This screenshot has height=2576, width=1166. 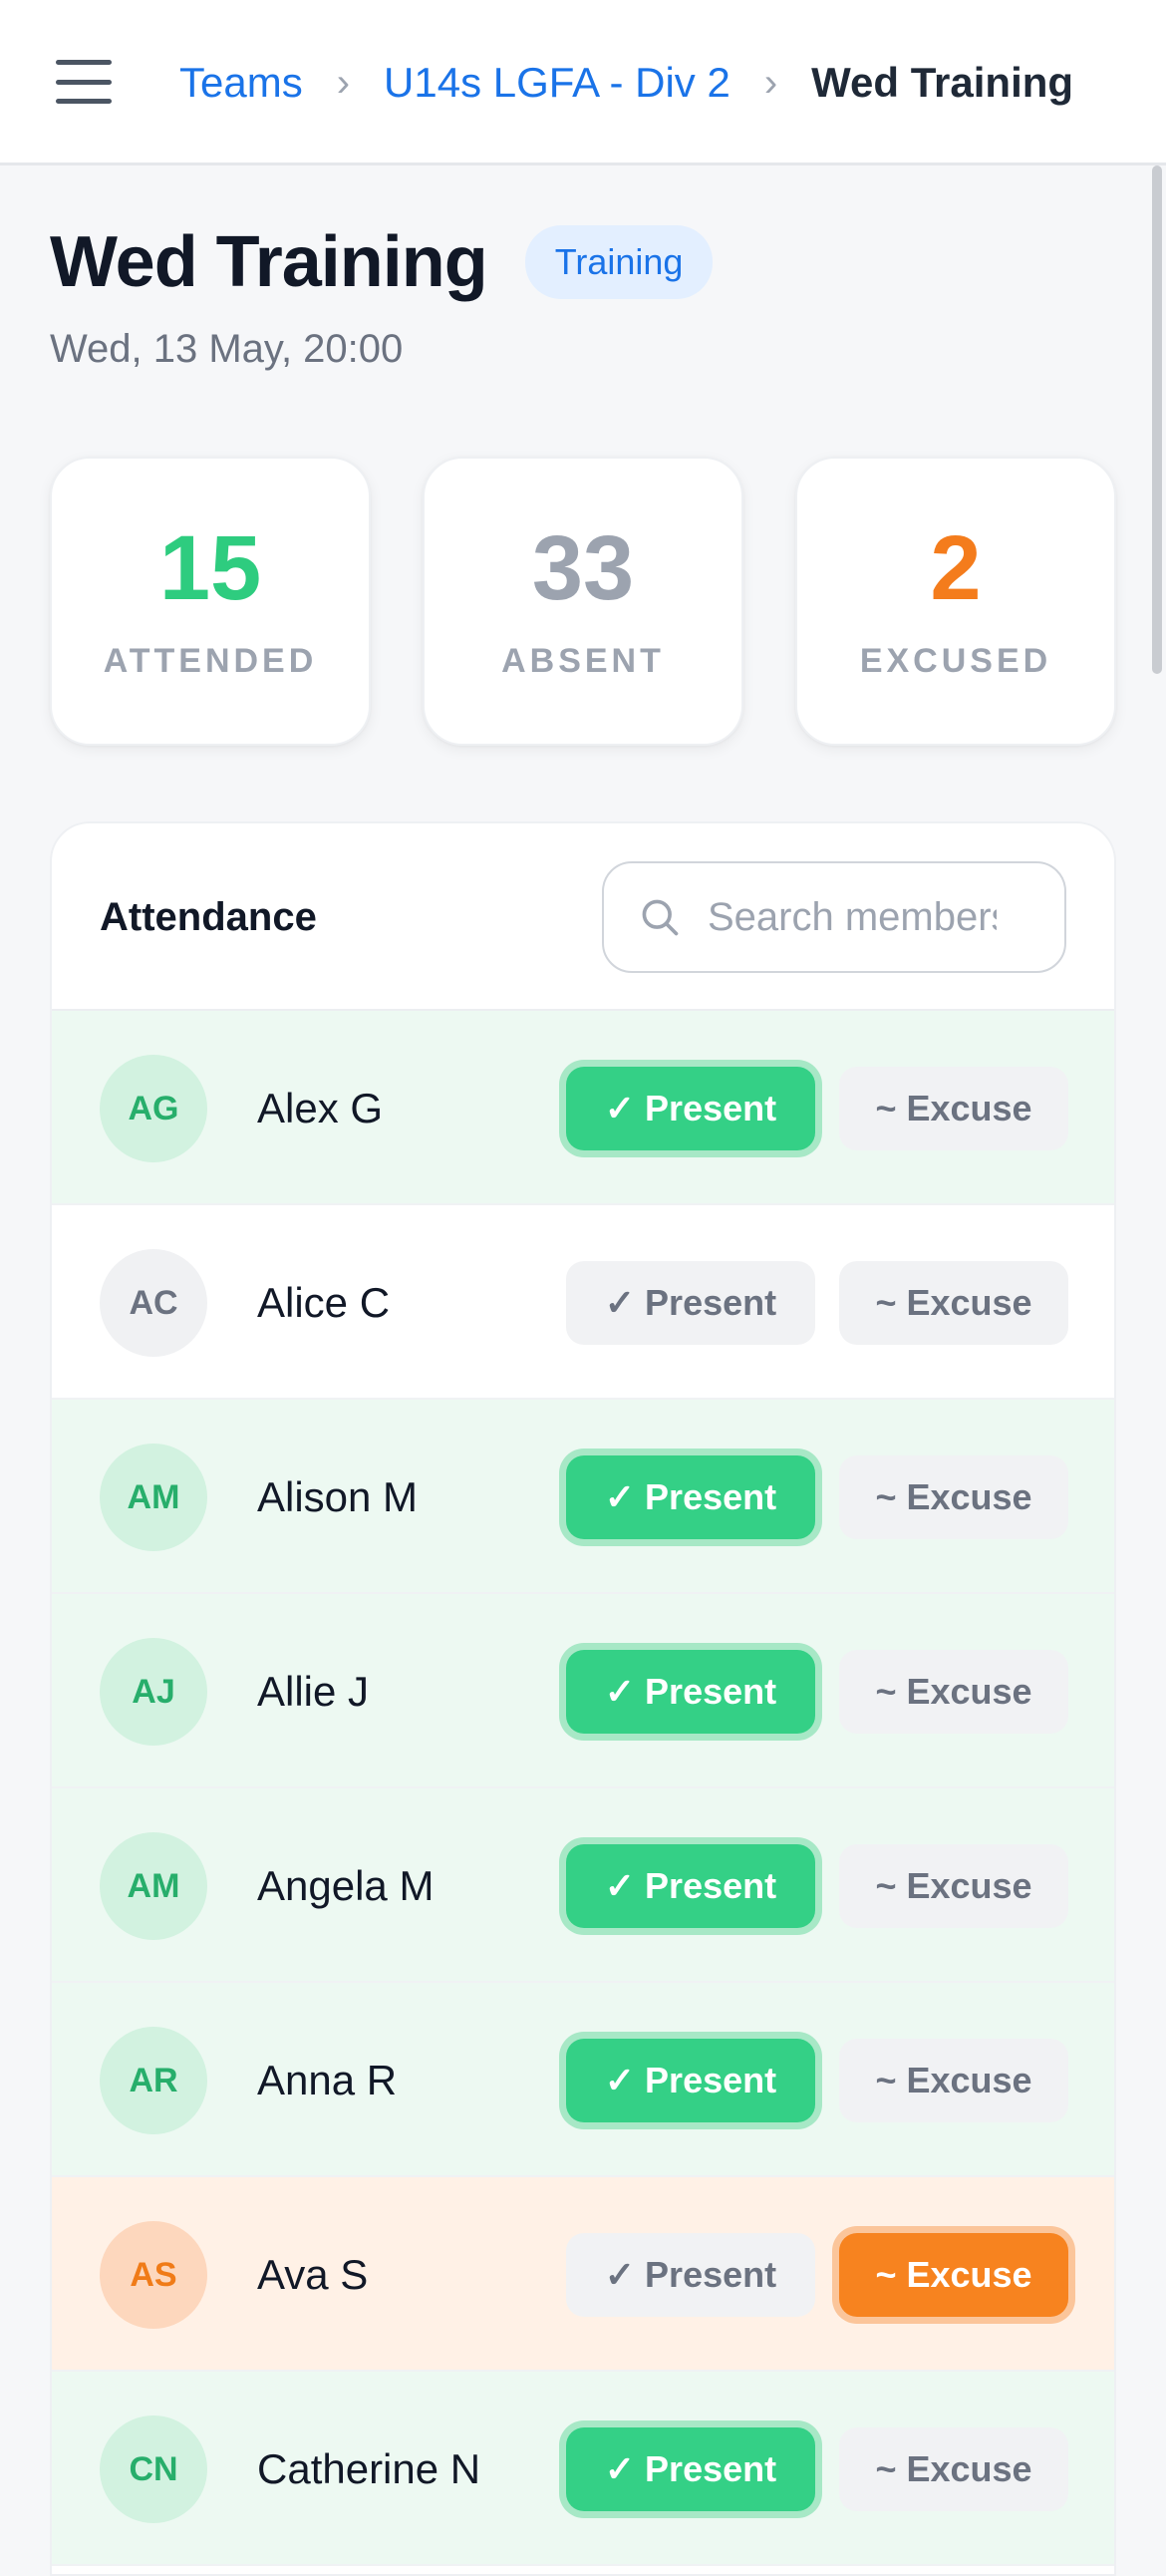 I want to click on member-name: Anna R, so click(x=328, y=2079).